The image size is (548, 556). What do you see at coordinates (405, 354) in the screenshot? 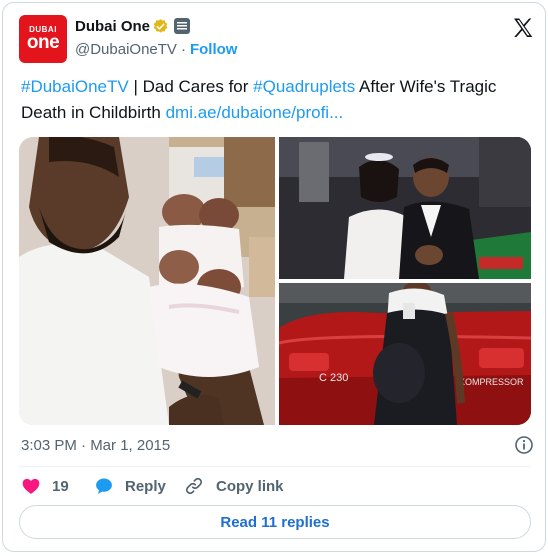
I see `photo-woman-by-car: C 230 KOMPRESSOR` at bounding box center [405, 354].